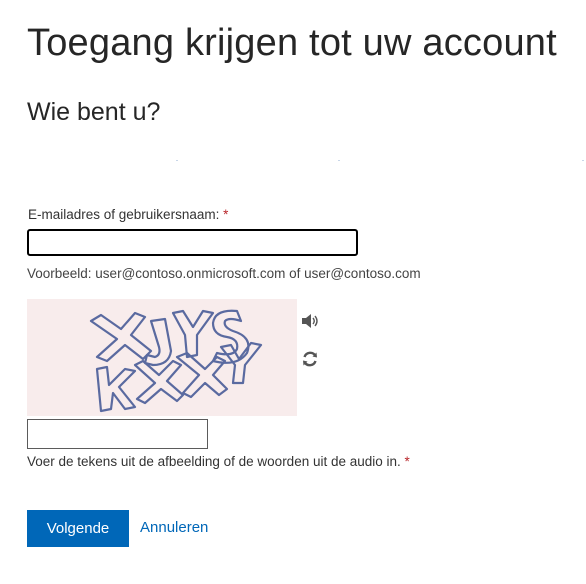 The image size is (586, 584). Describe the element at coordinates (226, 214) in the screenshot. I see `required-marker: *` at that location.